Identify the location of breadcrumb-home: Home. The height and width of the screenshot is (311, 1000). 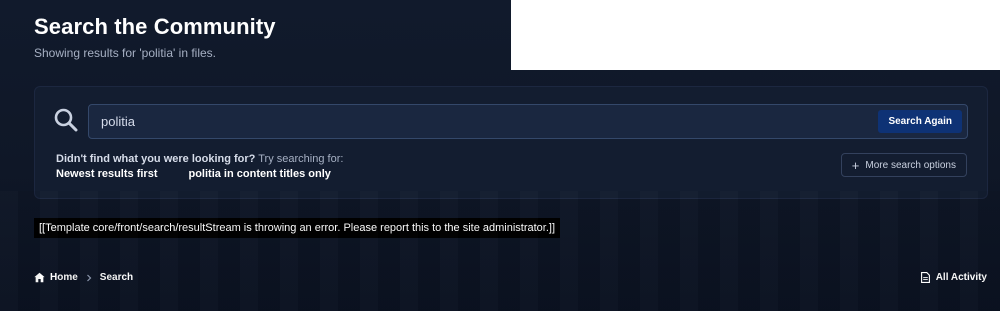
(56, 277).